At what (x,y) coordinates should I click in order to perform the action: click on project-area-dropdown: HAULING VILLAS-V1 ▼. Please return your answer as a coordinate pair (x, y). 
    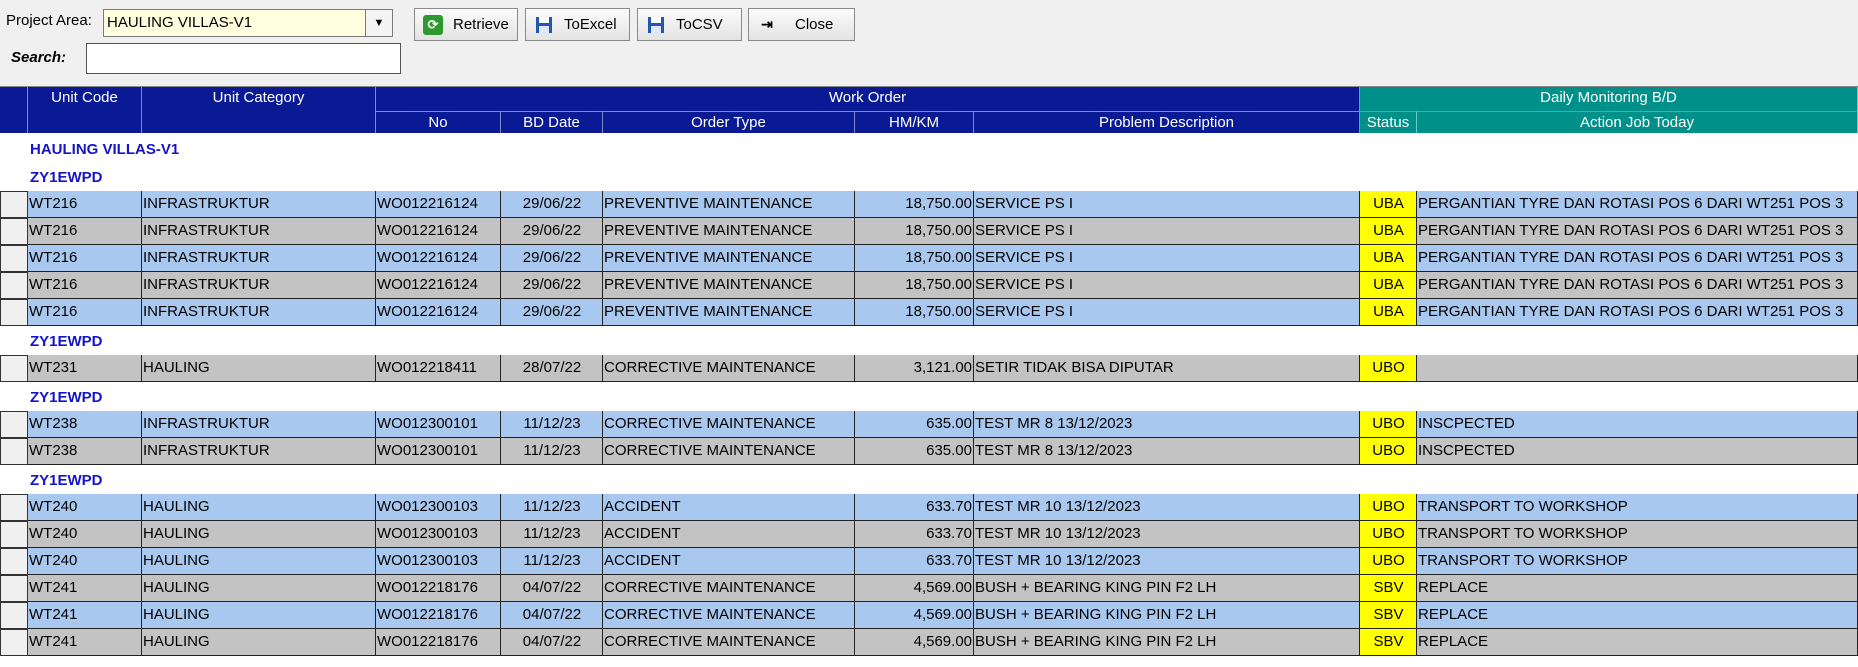
    Looking at the image, I should click on (248, 23).